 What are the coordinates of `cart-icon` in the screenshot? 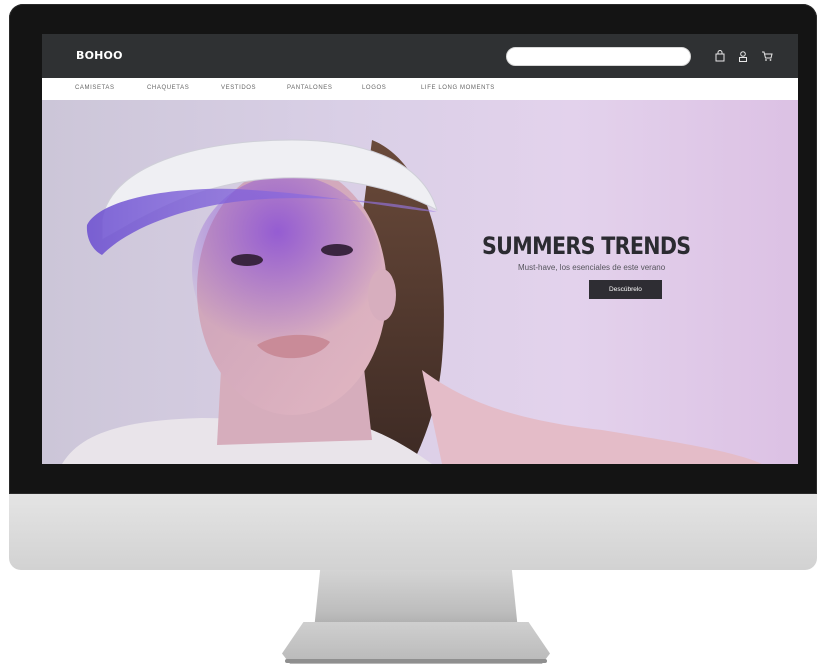 It's located at (767, 56).